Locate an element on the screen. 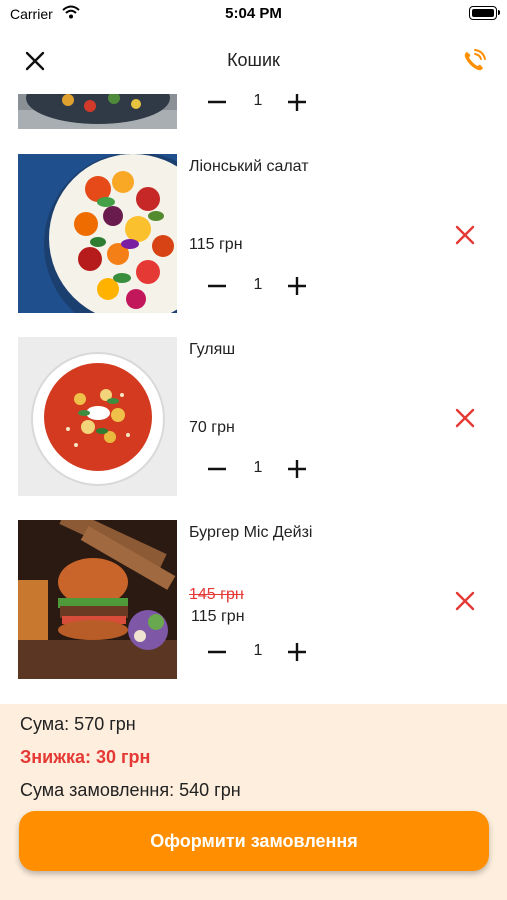 Image resolution: width=507 pixels, height=900 pixels. dish-name: Бургер Міс Дейзі is located at coordinates (251, 532).